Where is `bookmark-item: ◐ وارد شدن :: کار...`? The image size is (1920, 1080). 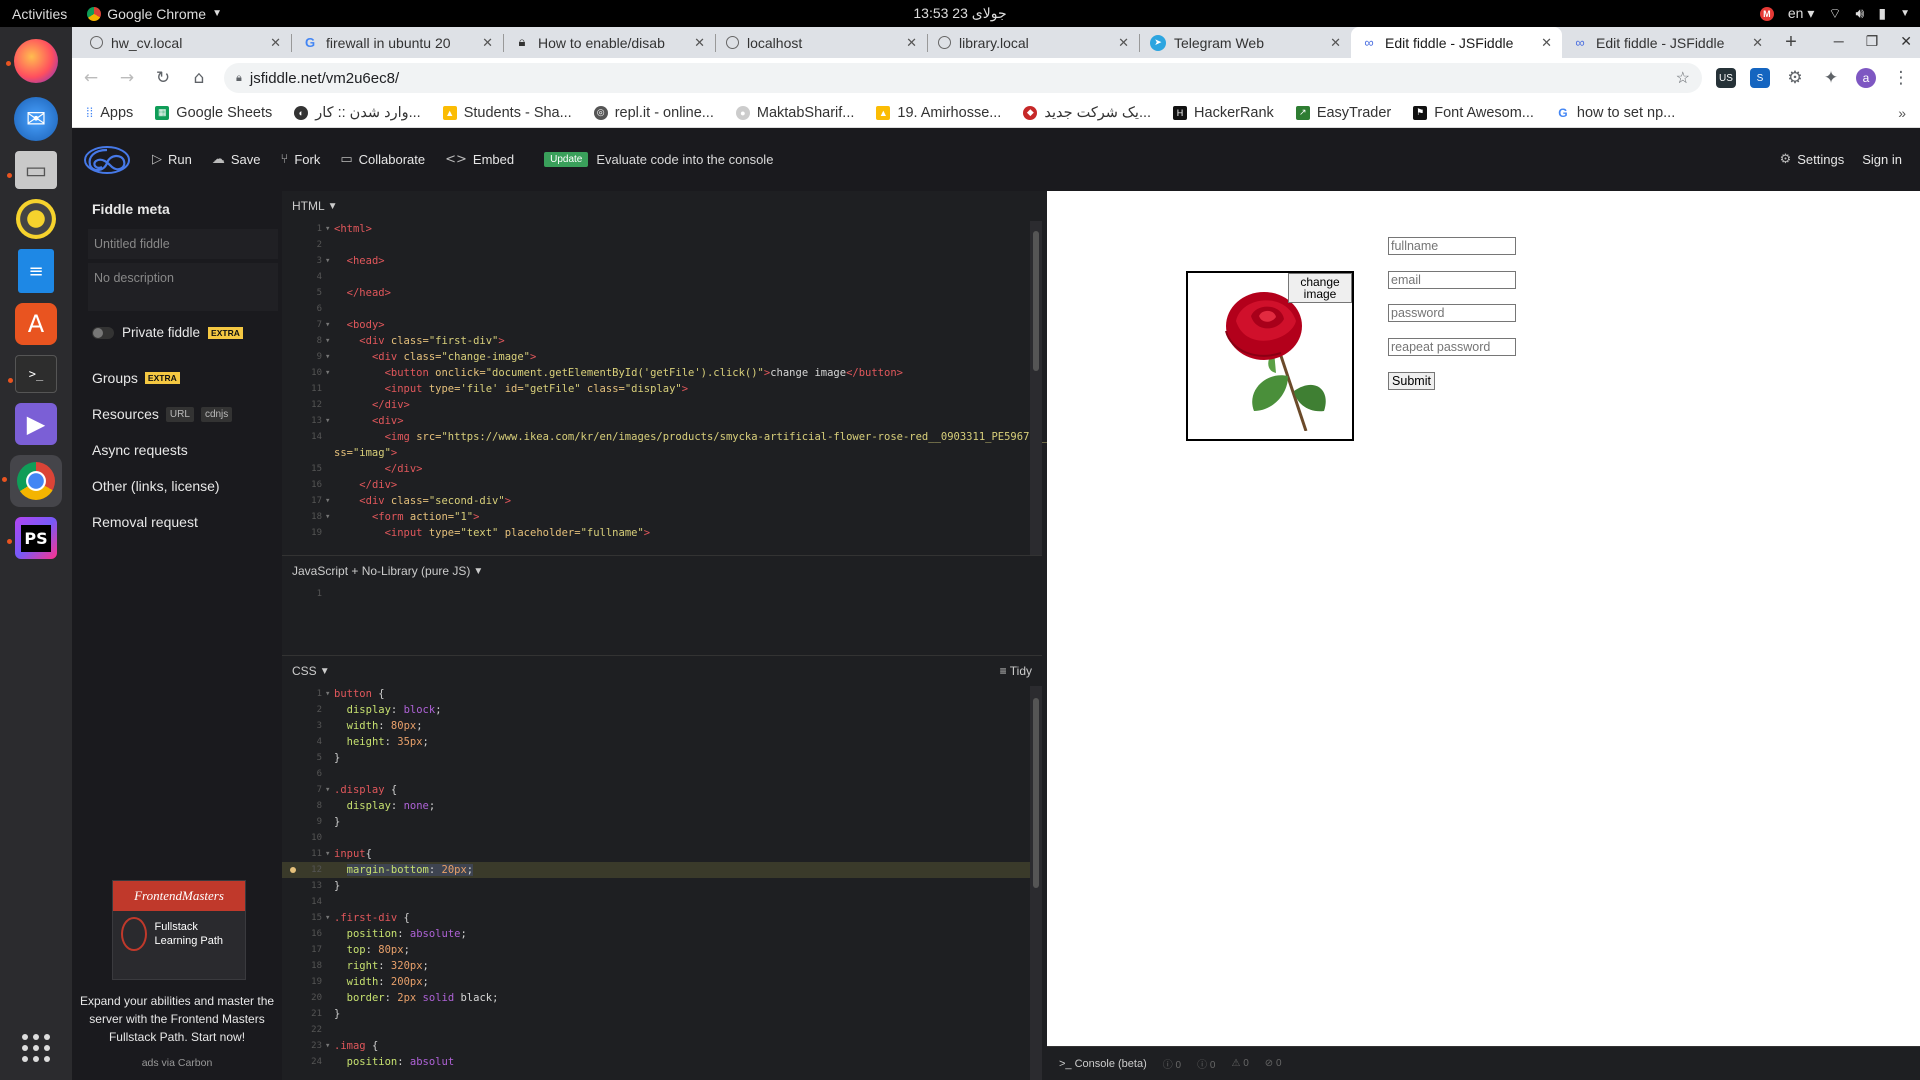 bookmark-item: ◐ وارد شدن :: کار... is located at coordinates (357, 113).